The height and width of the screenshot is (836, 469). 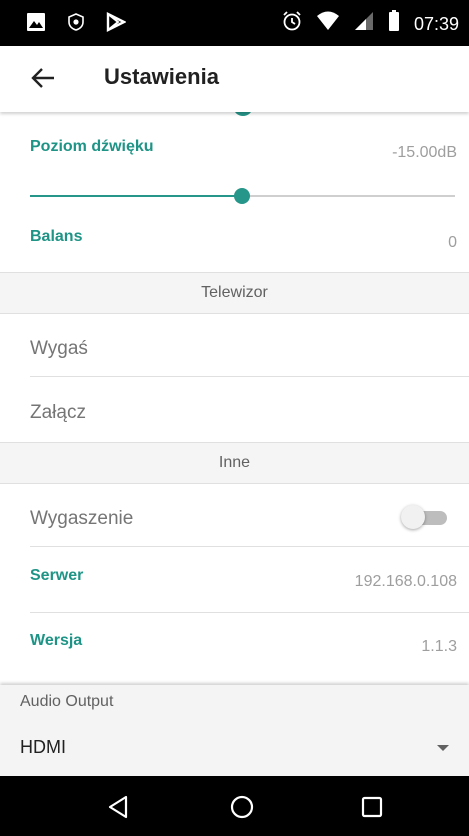 I want to click on shield-icon, so click(x=76, y=24).